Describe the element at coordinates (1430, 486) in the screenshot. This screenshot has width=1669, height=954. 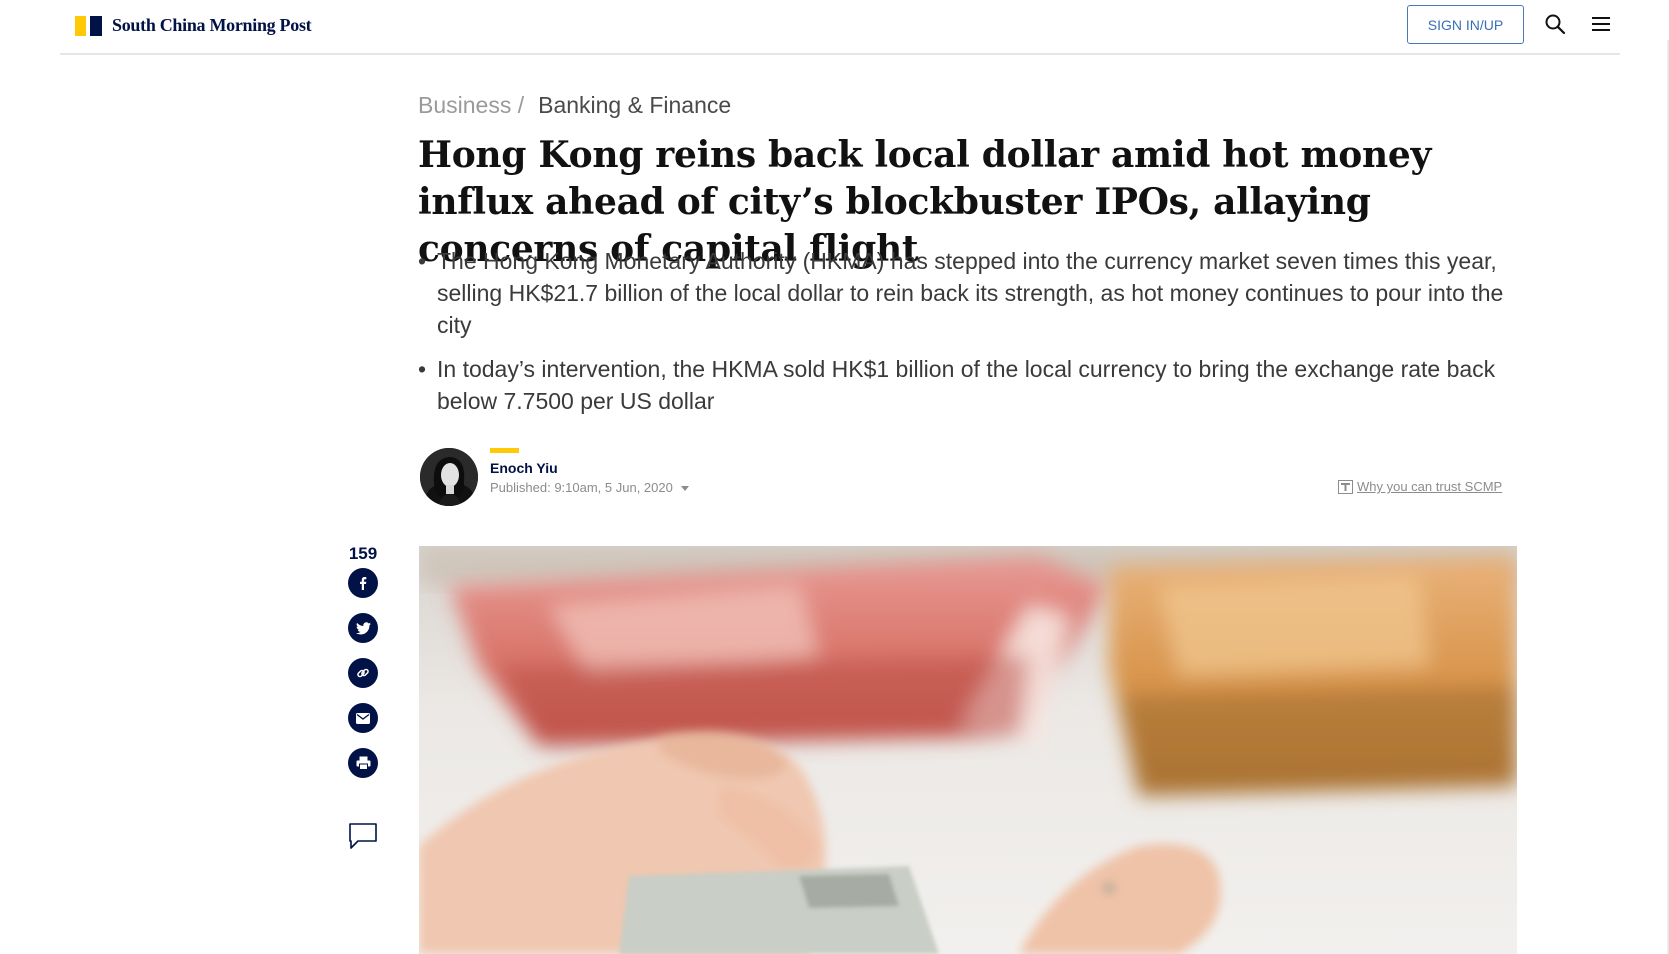
I see `trust-link-label: Why you can trust SCMP` at that location.